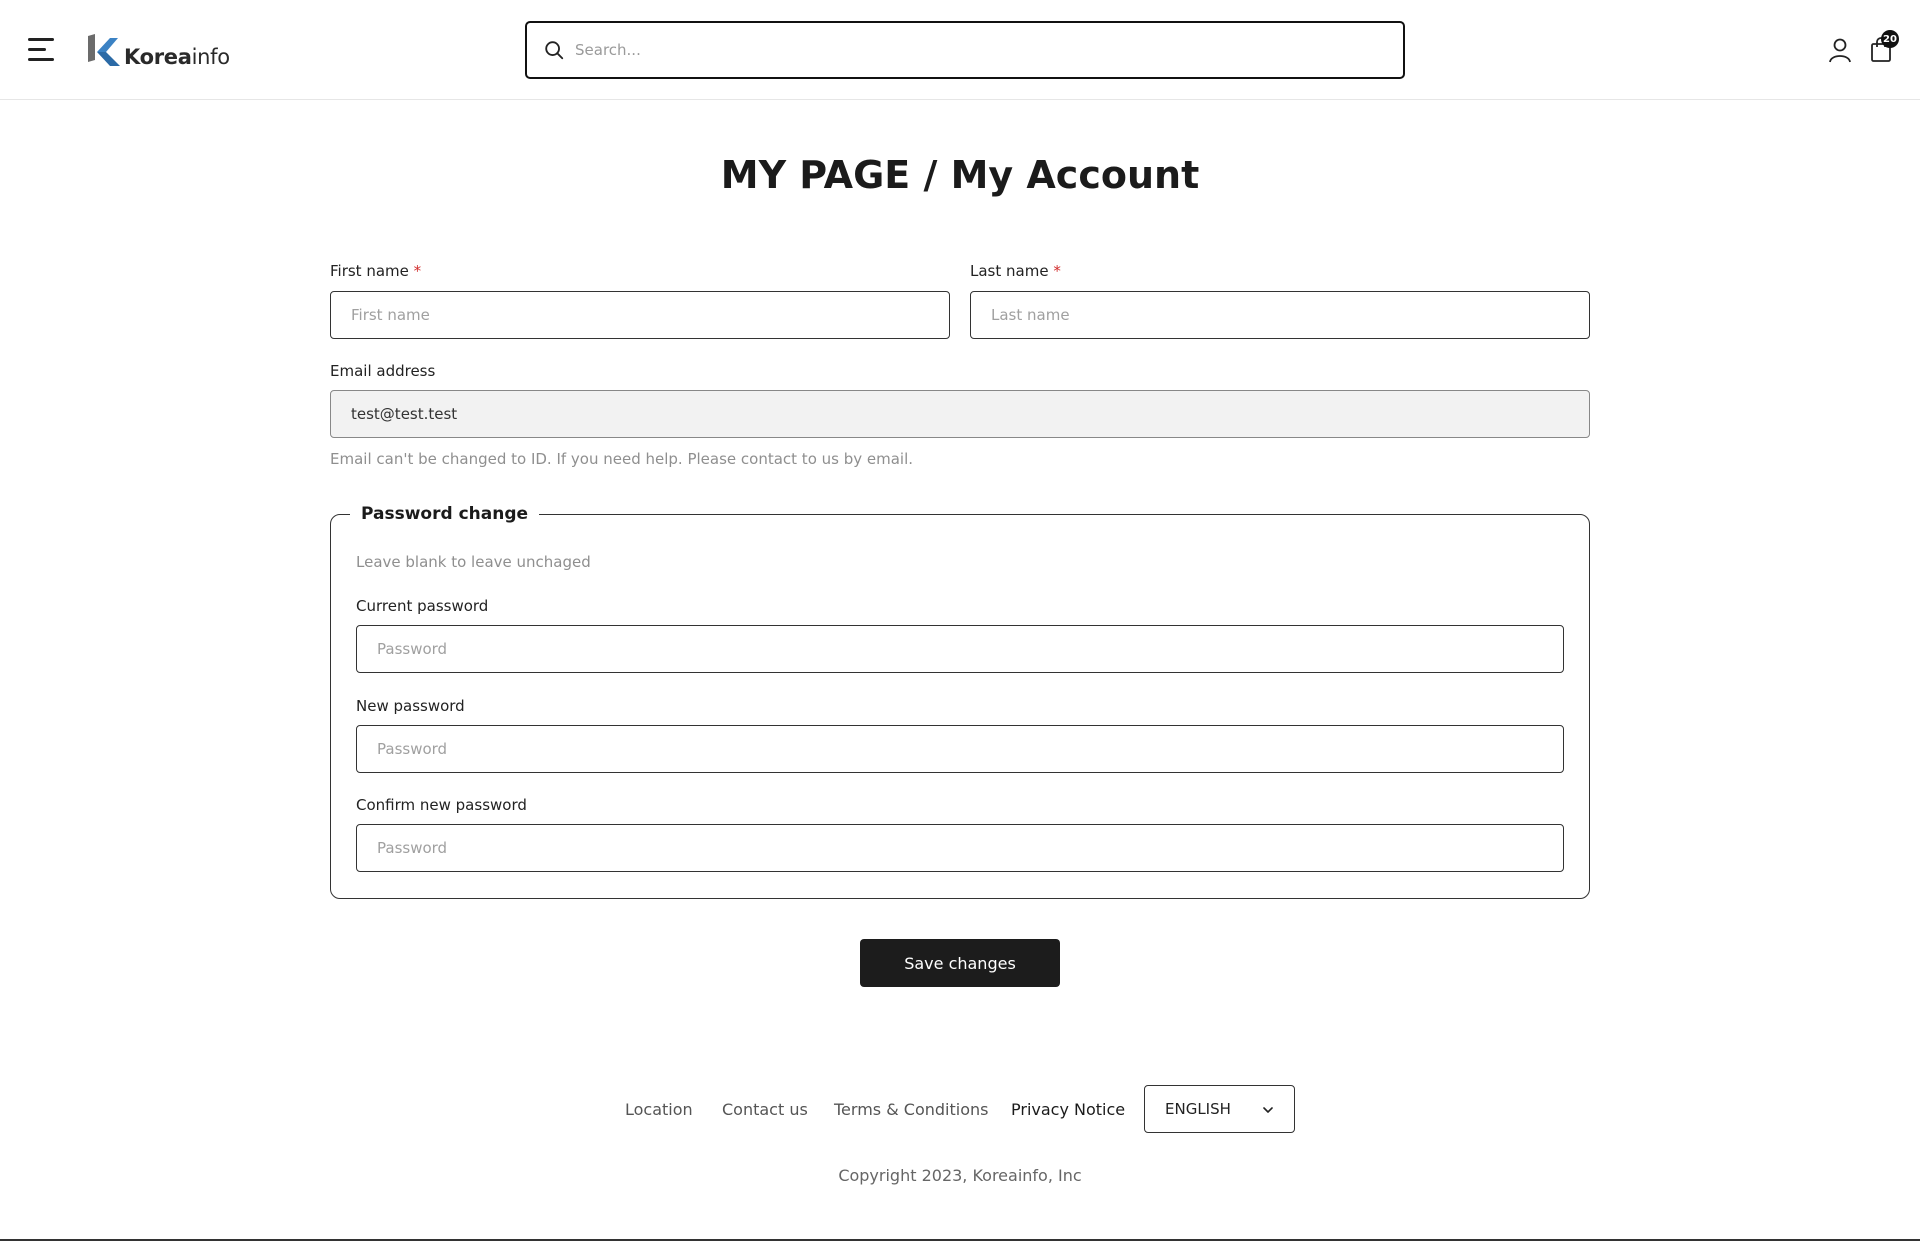  What do you see at coordinates (410, 706) in the screenshot?
I see `new-password-label: New password` at bounding box center [410, 706].